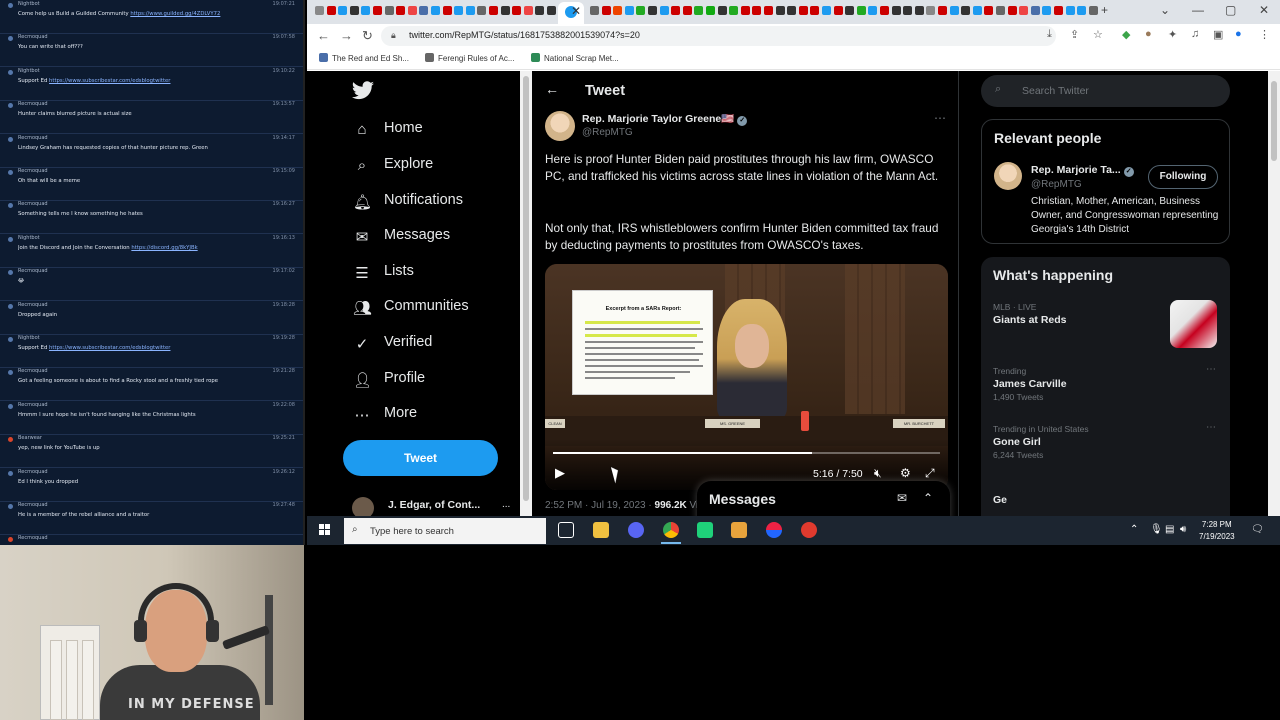 Image resolution: width=1280 pixels, height=720 pixels. What do you see at coordinates (928, 498) in the screenshot?
I see `expand-chevron-icon: ⌃` at bounding box center [928, 498].